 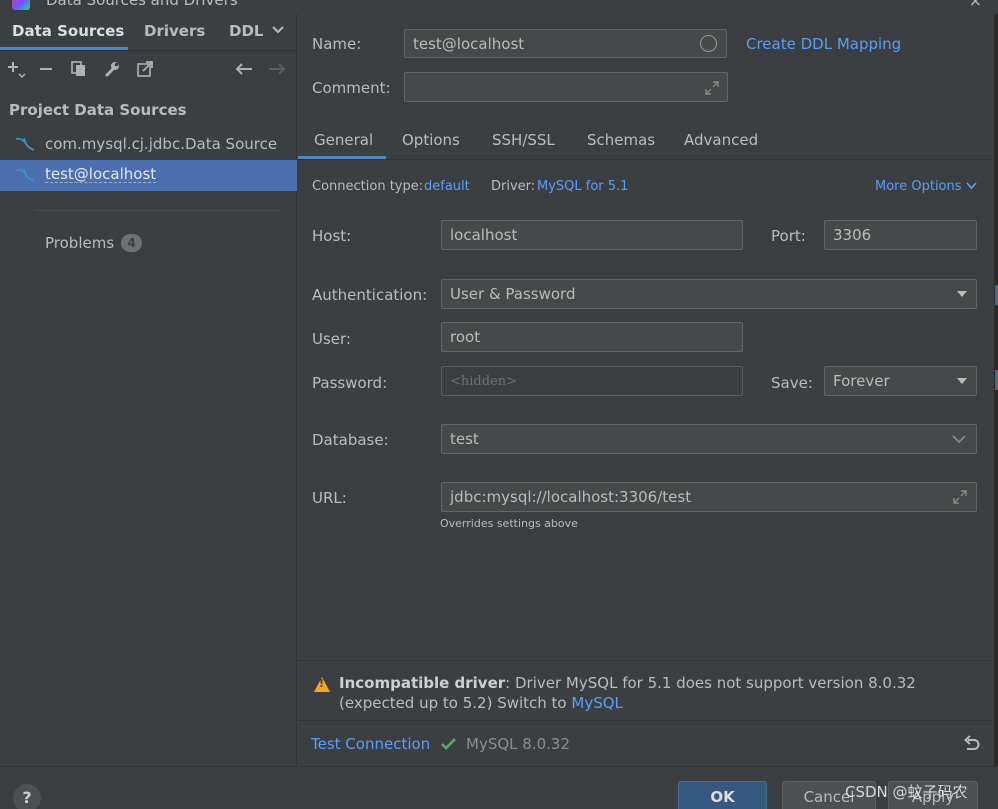 I want to click on warning-mark: !, so click(x=322, y=683).